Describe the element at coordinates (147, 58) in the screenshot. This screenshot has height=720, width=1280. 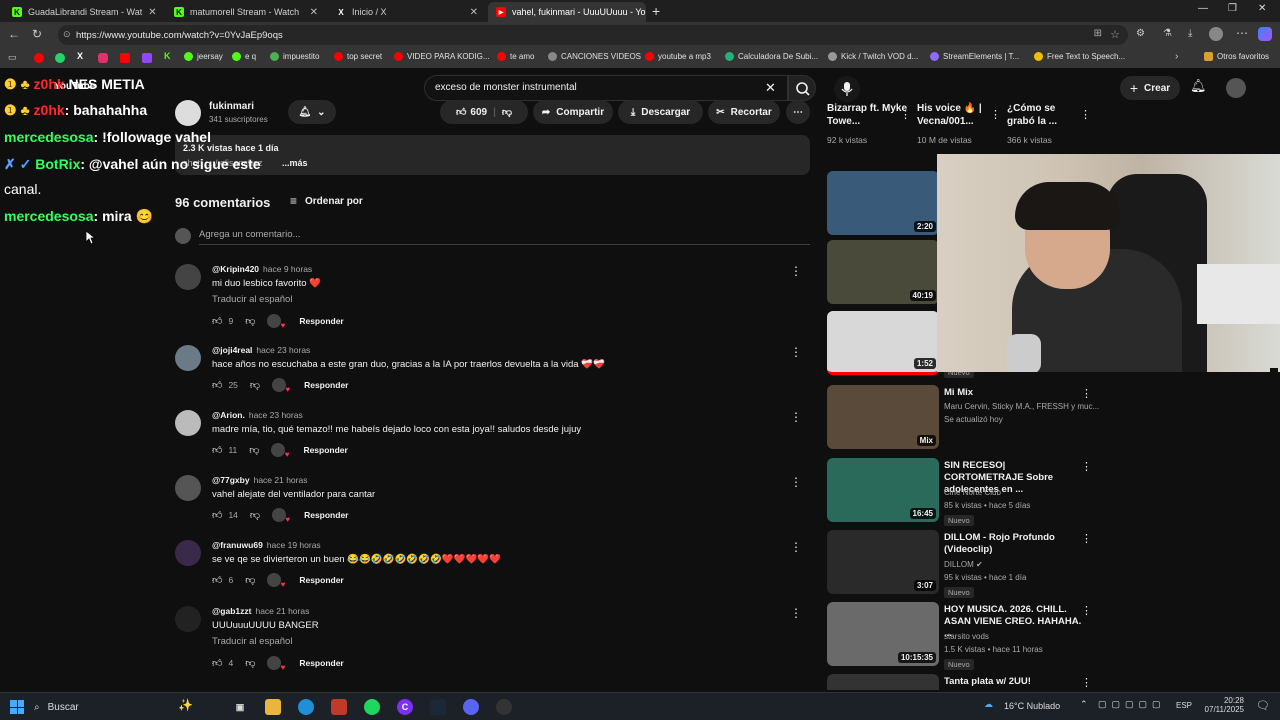
I see `twitch-bookmark-icon` at that location.